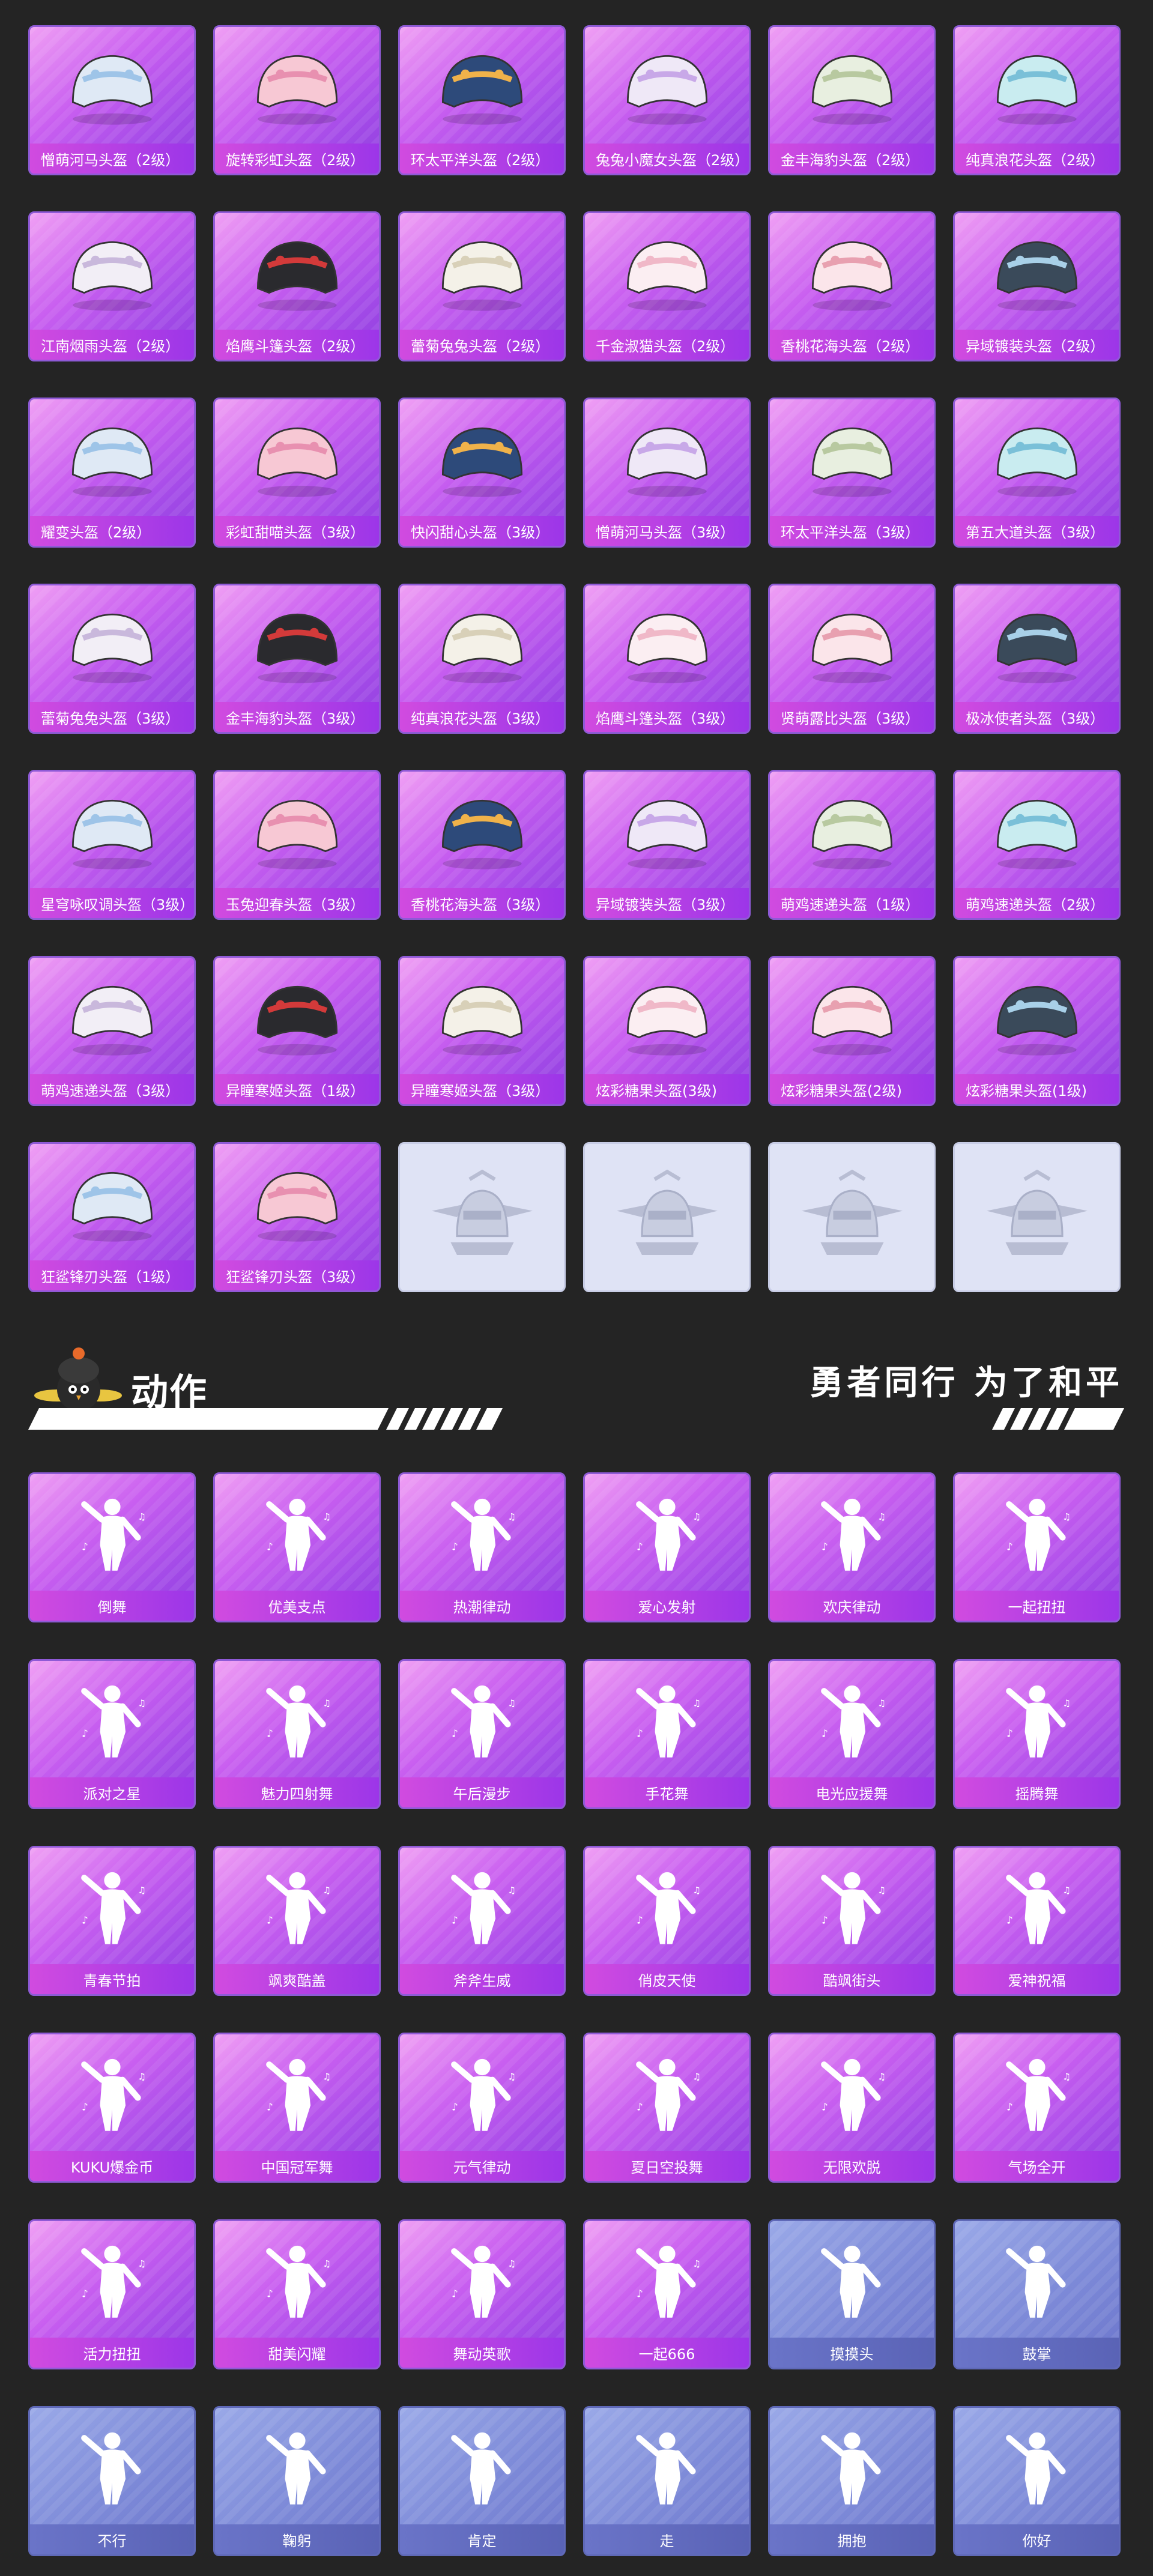 Image resolution: width=1153 pixels, height=2576 pixels. What do you see at coordinates (112, 100) in the screenshot?
I see `helmet-card: 憎萌河马头盔（2级）` at bounding box center [112, 100].